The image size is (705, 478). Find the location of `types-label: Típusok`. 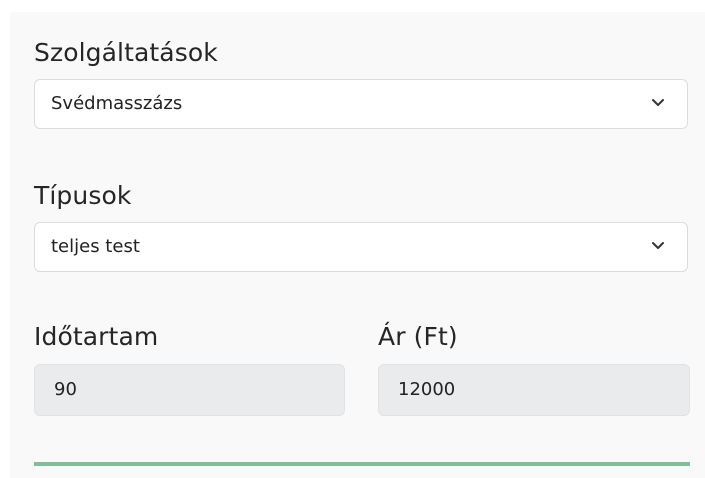

types-label: Típusok is located at coordinates (83, 195).